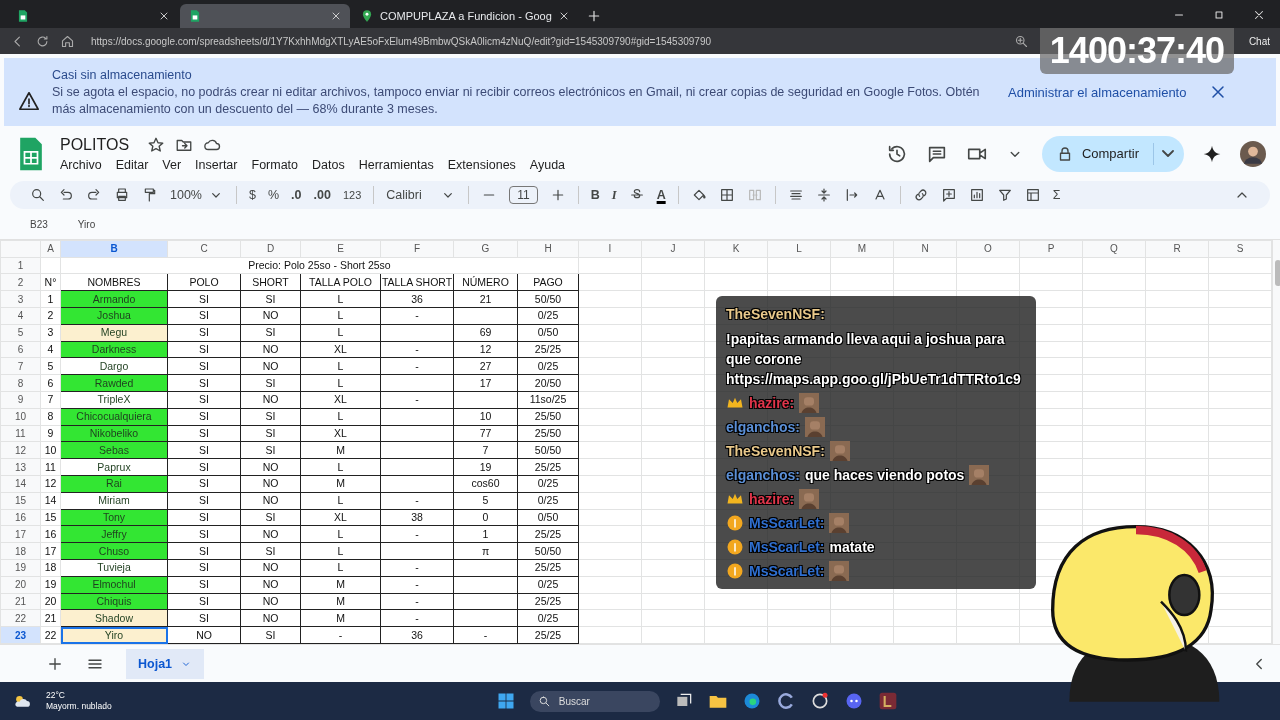 The image size is (1280, 720). I want to click on spreadsheet-icon, so click(195, 16).